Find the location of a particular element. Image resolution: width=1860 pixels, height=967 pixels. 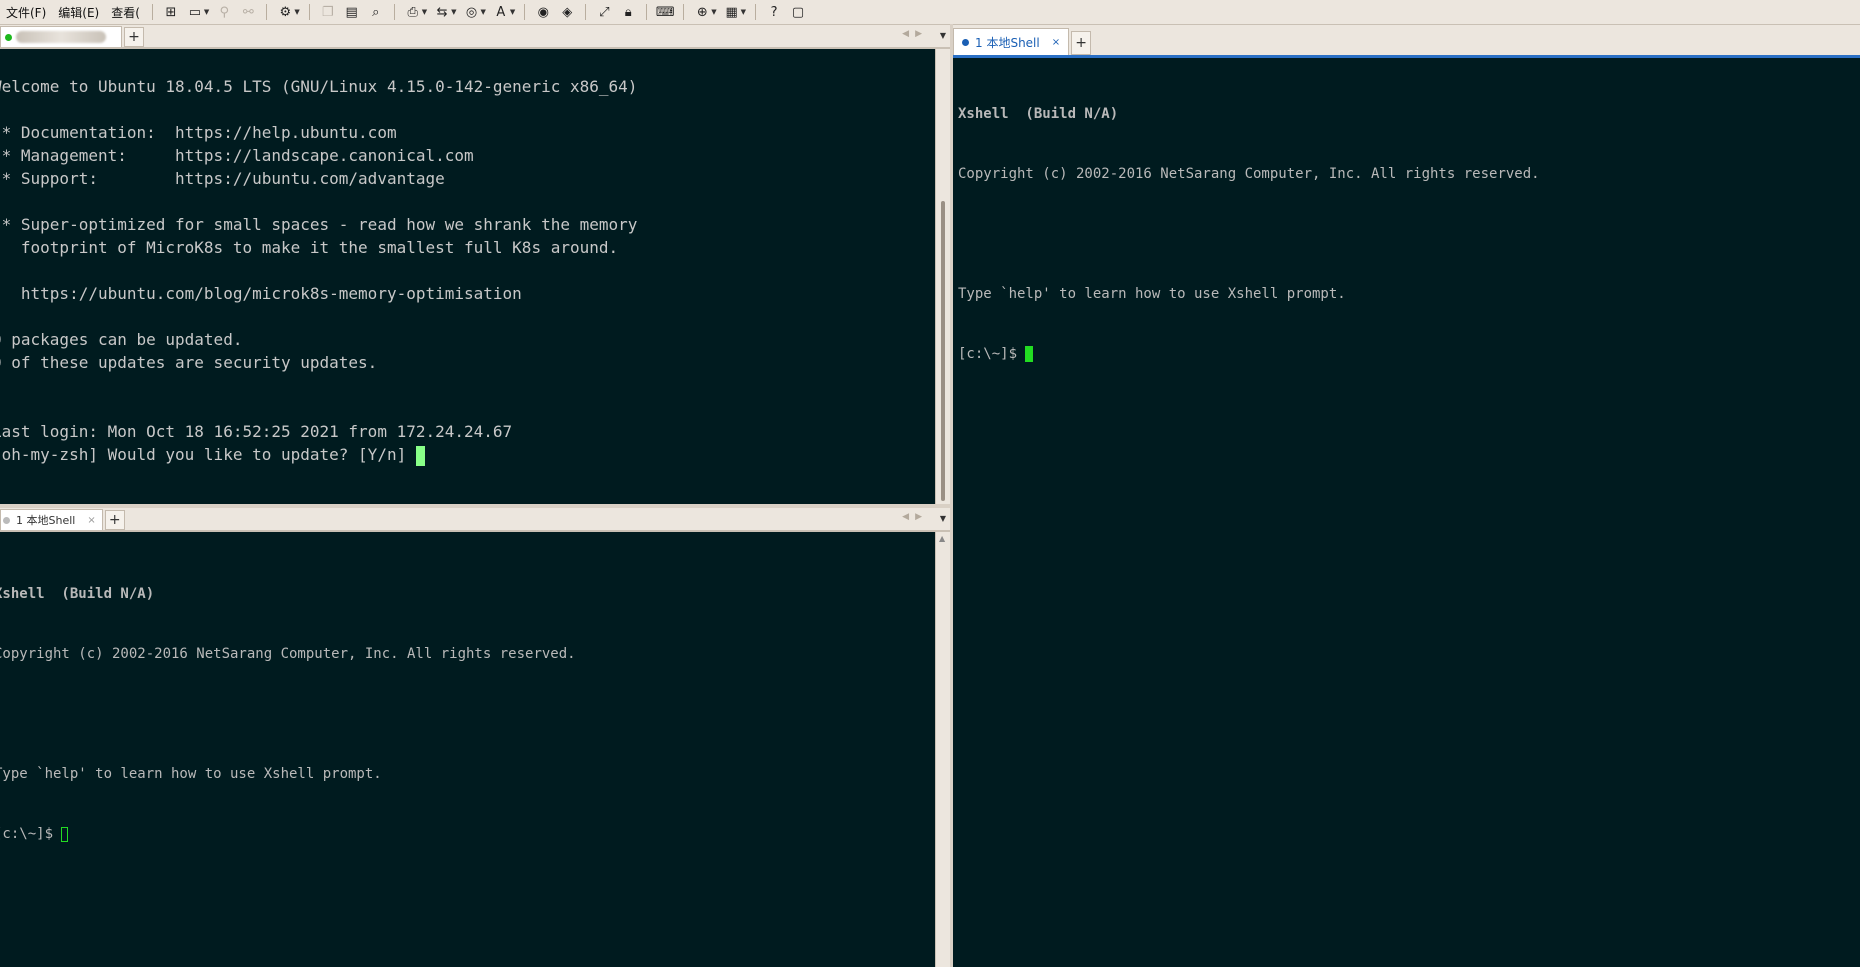

disconnect-icon: ⚯ is located at coordinates (248, 12).